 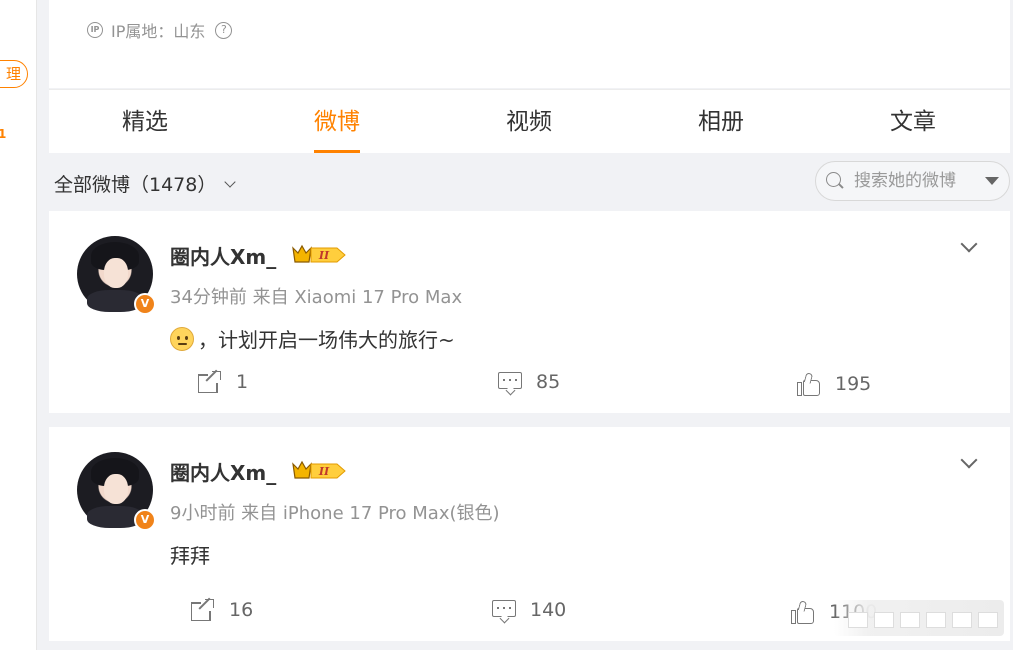 I want to click on post-meta: 9小时前 来自 iPhone 17 Pro Max(银色), so click(x=335, y=513).